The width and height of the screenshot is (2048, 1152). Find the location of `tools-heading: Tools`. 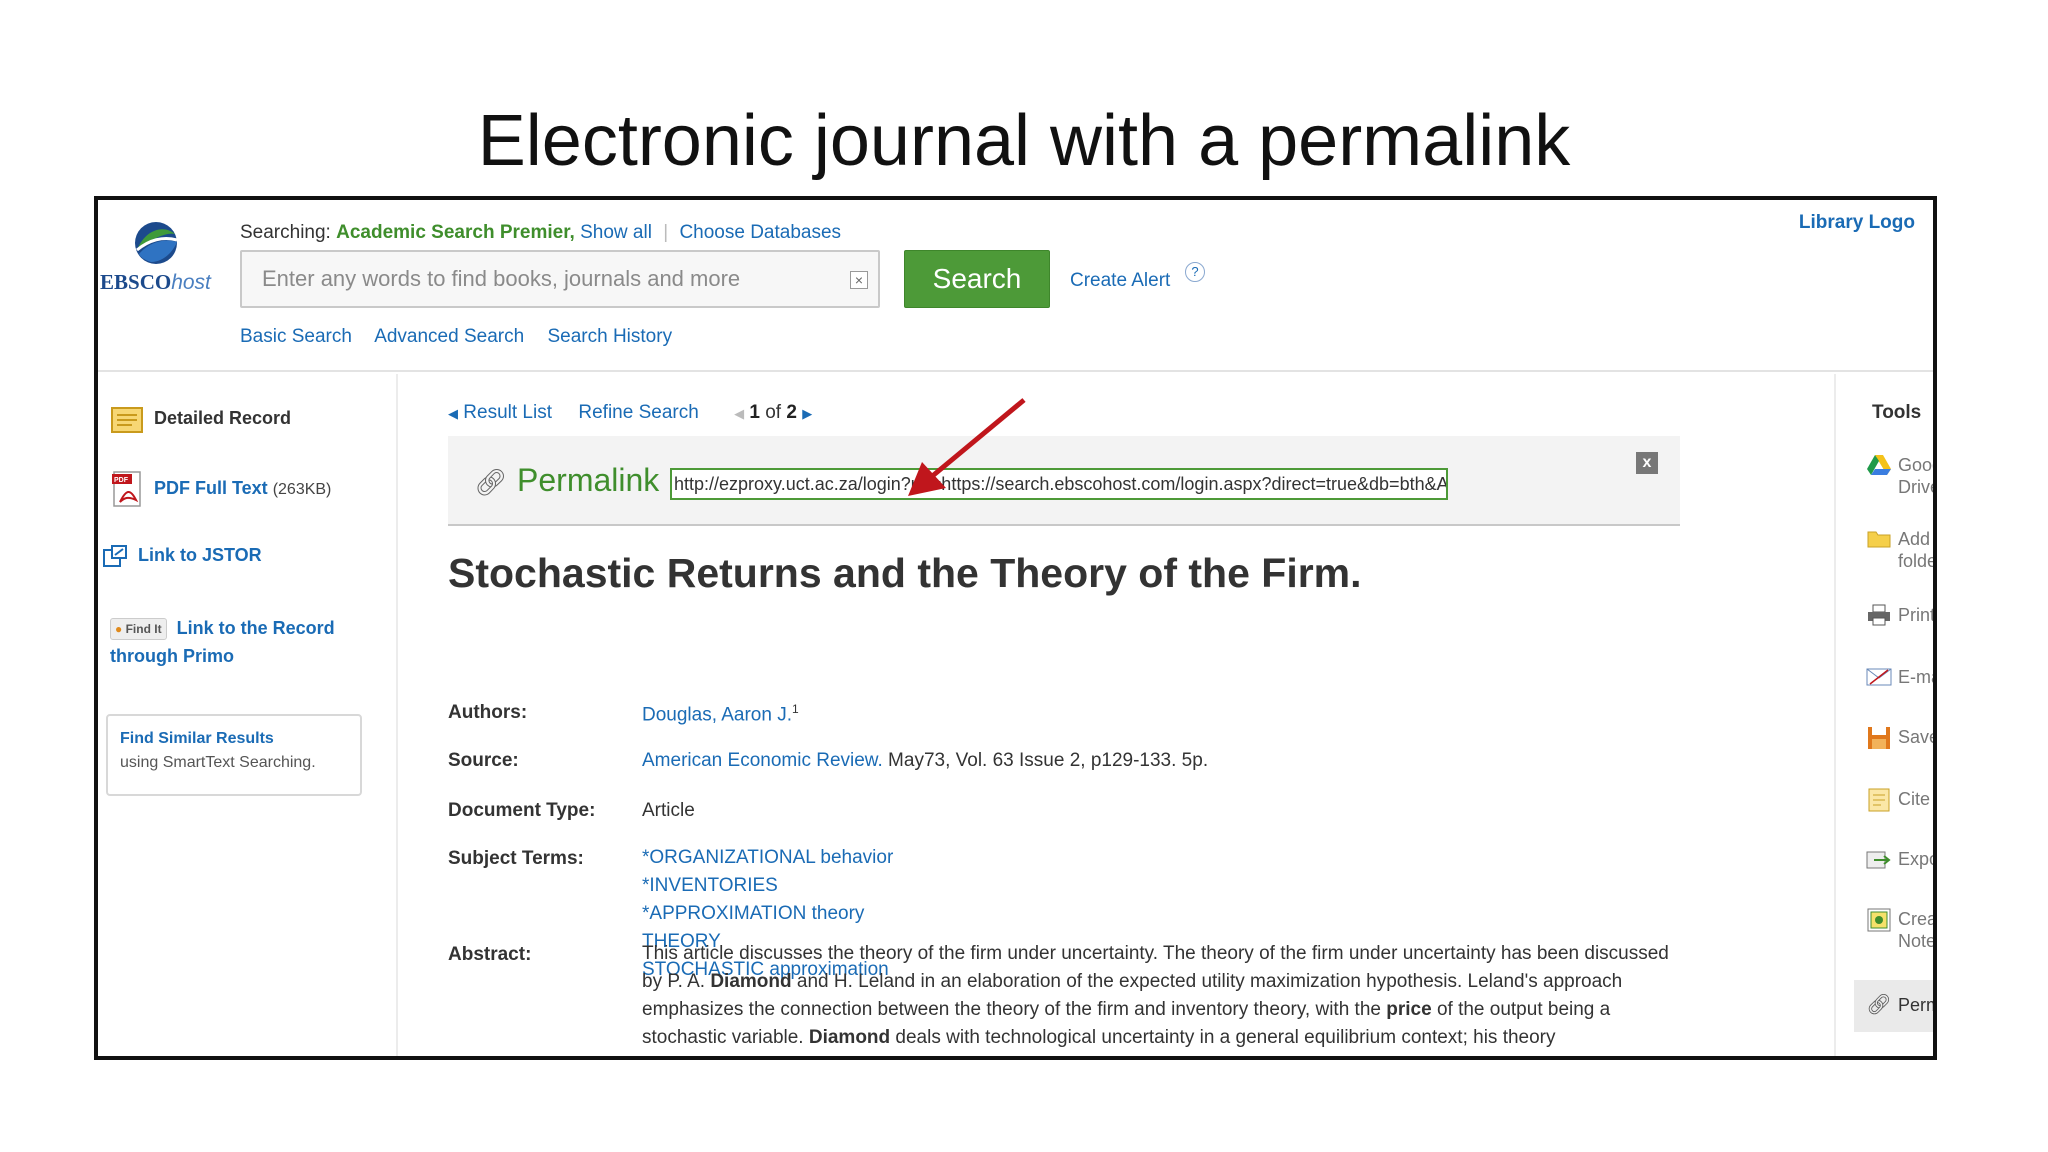

tools-heading: Tools is located at coordinates (1897, 412).